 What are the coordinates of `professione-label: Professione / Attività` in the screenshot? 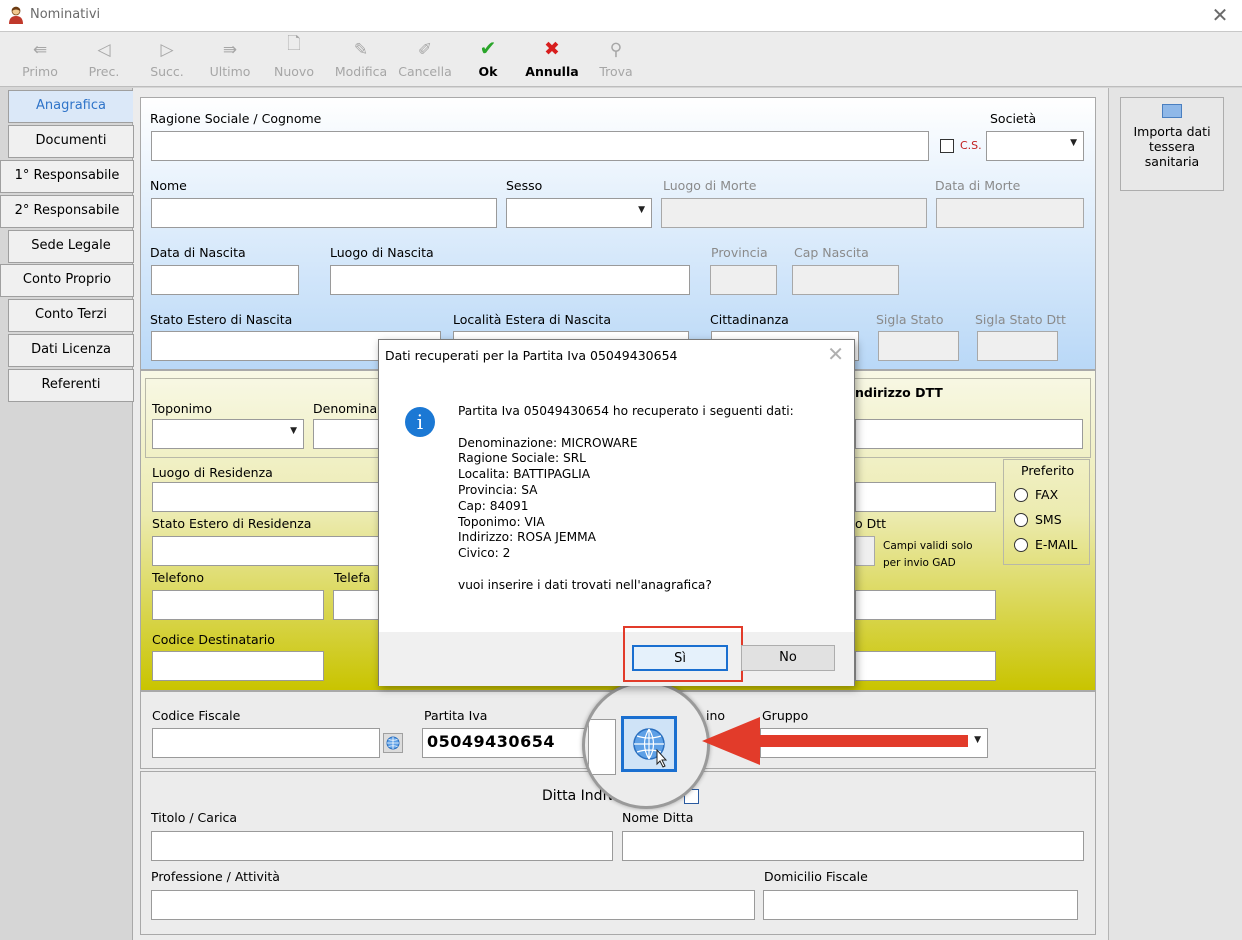 It's located at (215, 876).